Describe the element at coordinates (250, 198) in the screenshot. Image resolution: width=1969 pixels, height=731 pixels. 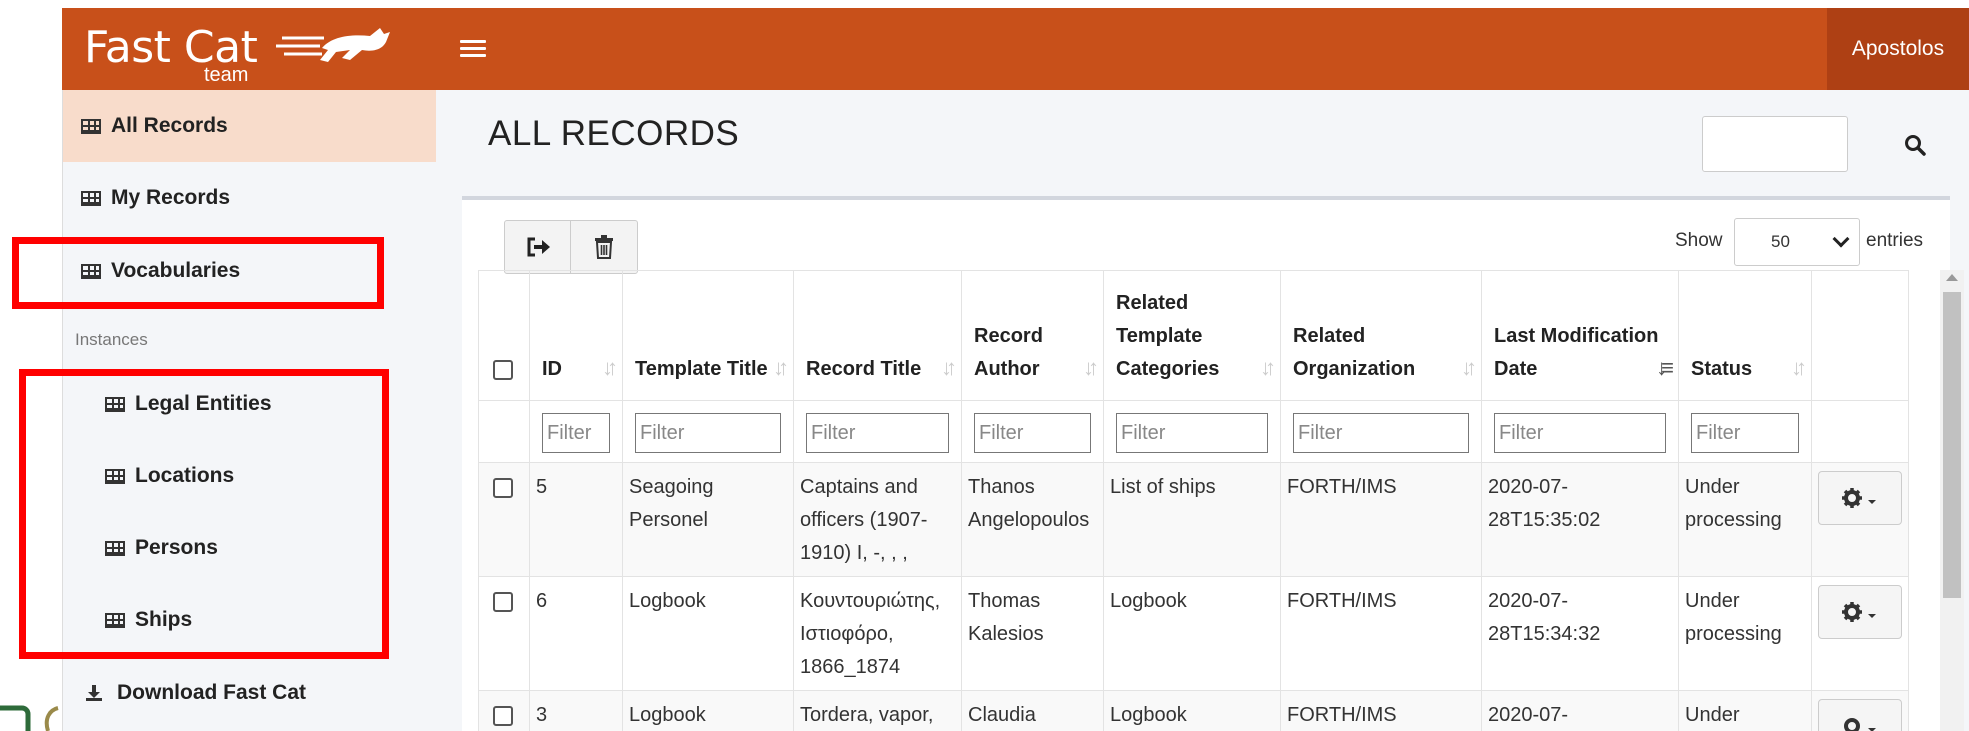
I see `sidebar-item-my-records: My Records` at that location.